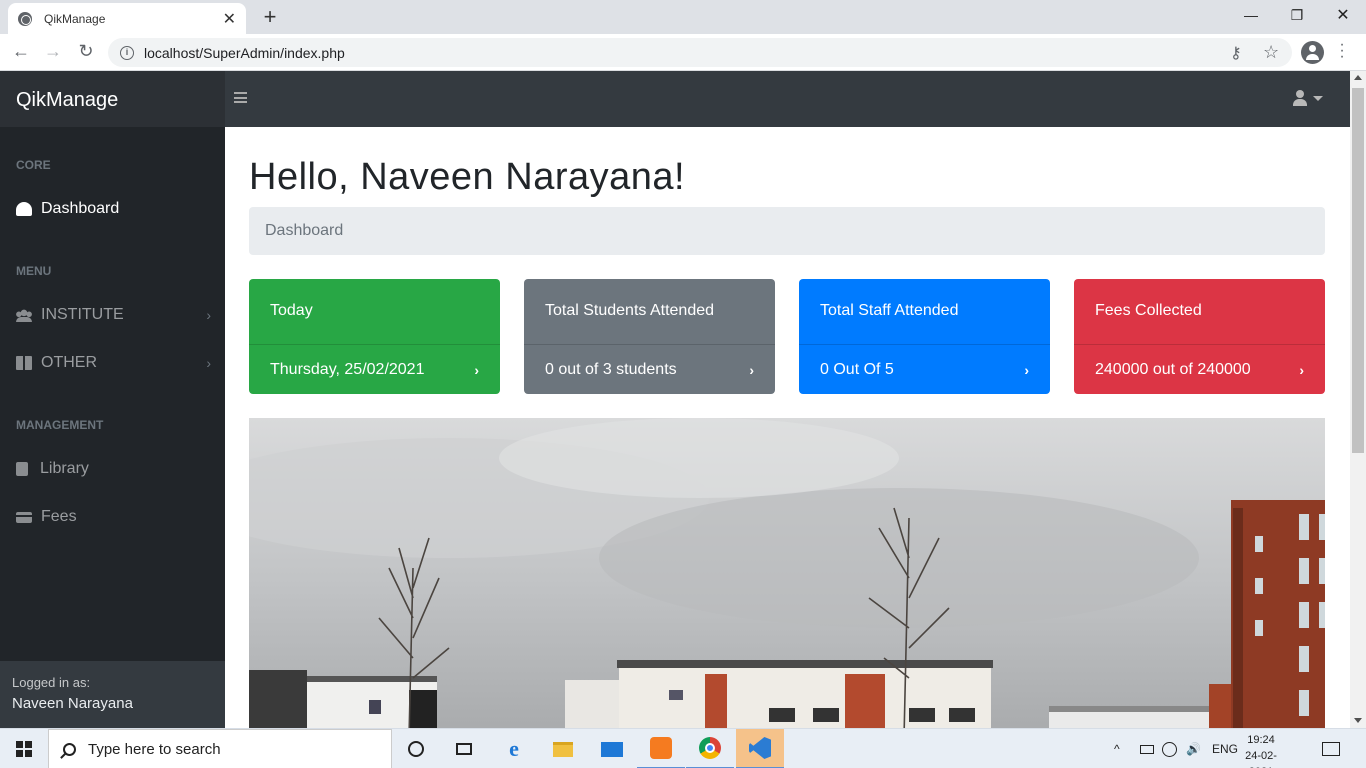  What do you see at coordinates (112, 694) in the screenshot?
I see `sidebar-footer: Logged in as: Naveen Narayana` at bounding box center [112, 694].